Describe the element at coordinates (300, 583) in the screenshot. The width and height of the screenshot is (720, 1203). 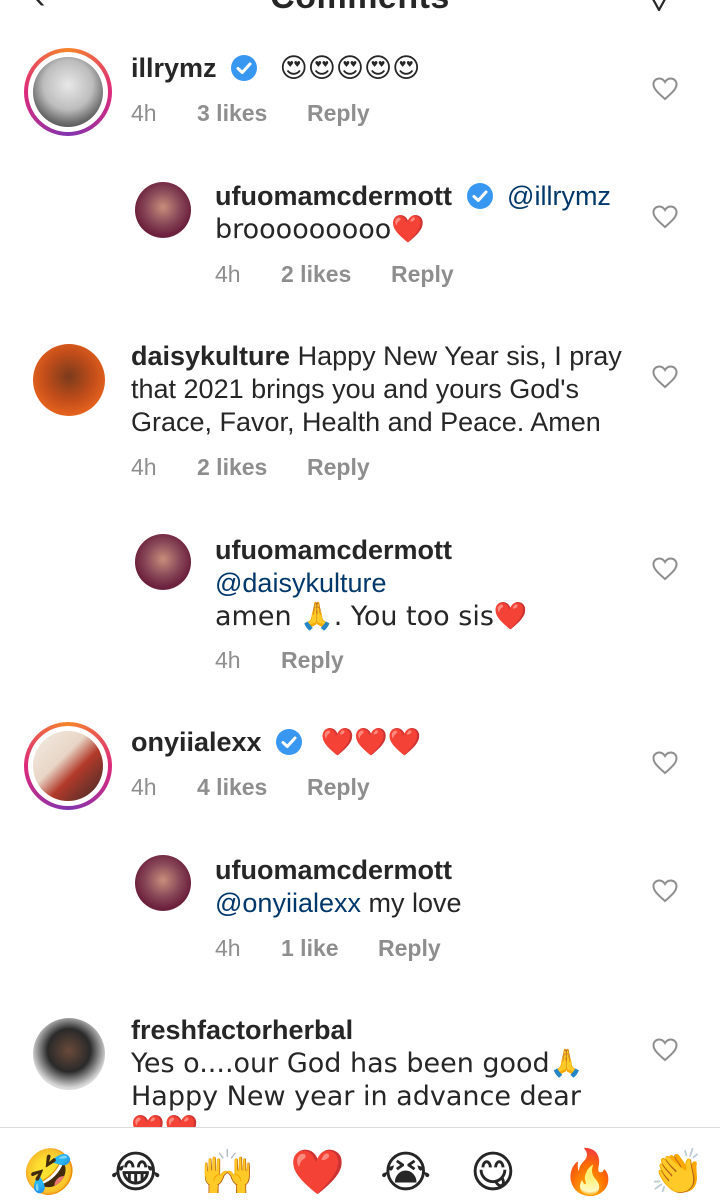
I see `mention-link: @daisykulture` at that location.